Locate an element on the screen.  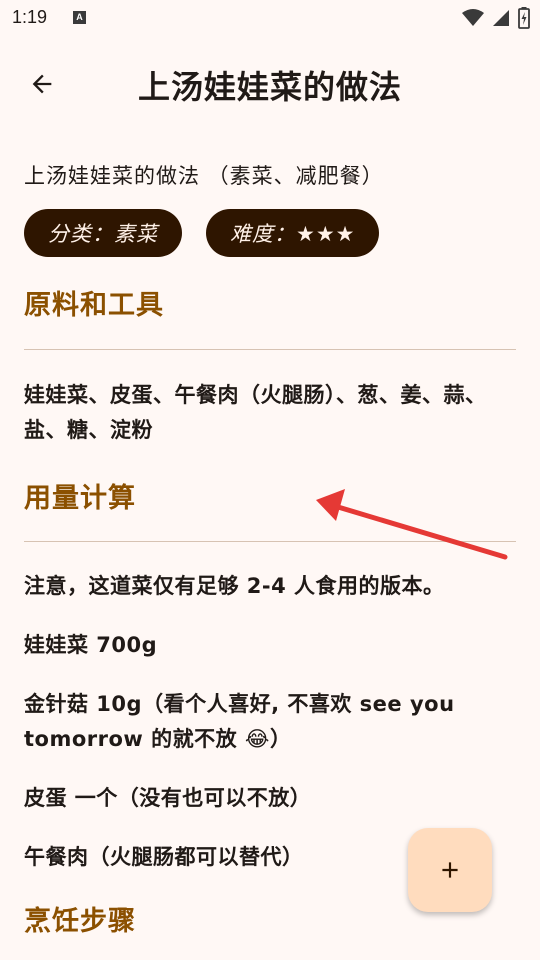
add-fab-button is located at coordinates (450, 870).